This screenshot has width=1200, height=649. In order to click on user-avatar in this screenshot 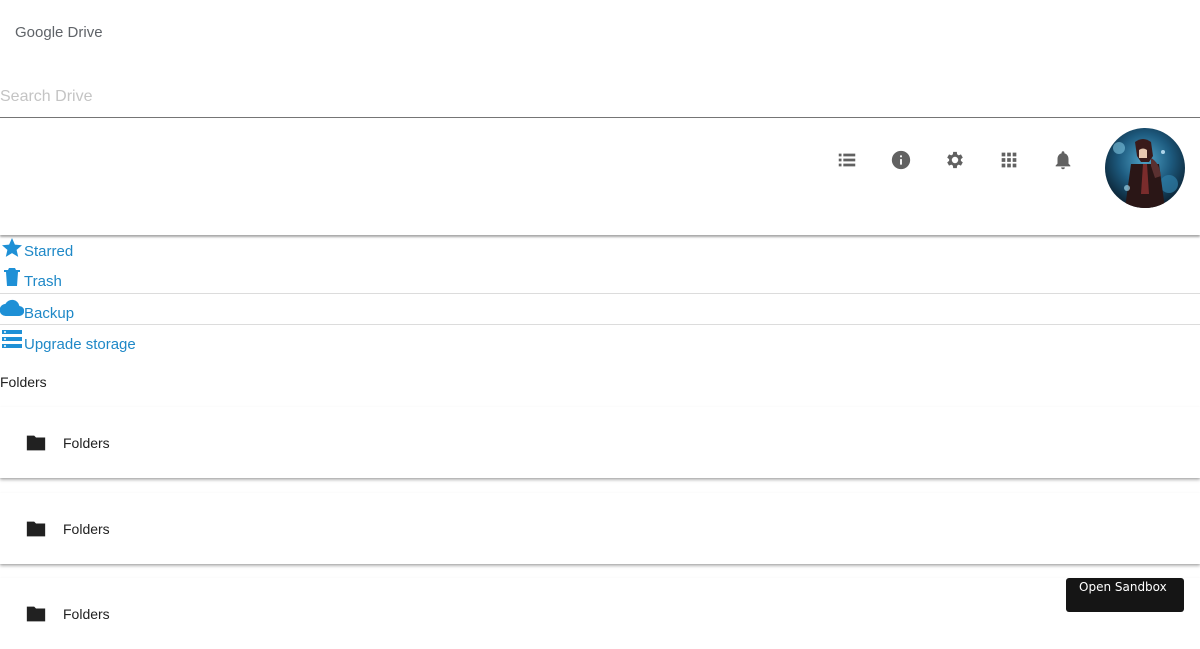, I will do `click(1145, 168)`.